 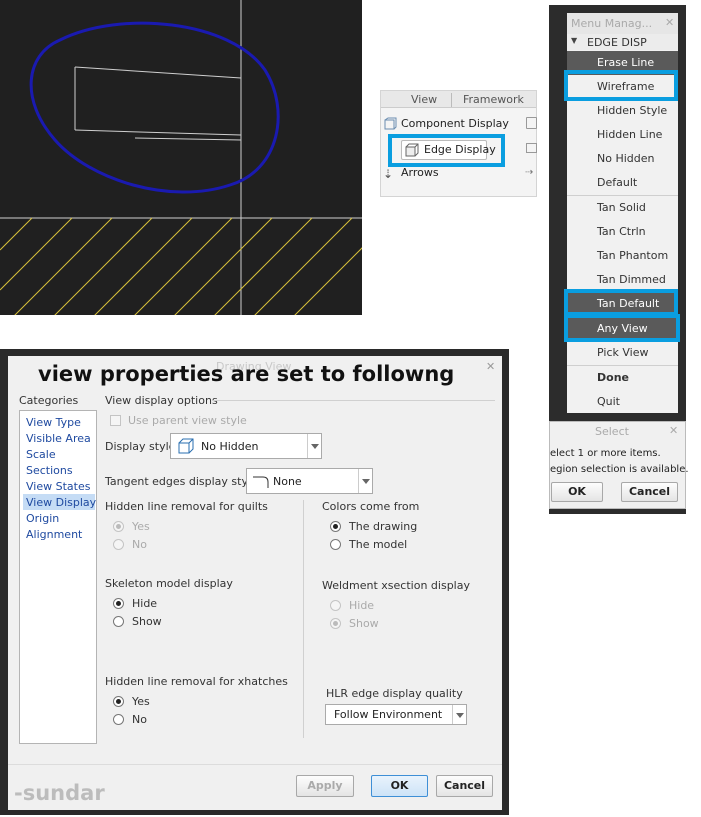 I want to click on menu-item-default: Default, so click(x=622, y=183).